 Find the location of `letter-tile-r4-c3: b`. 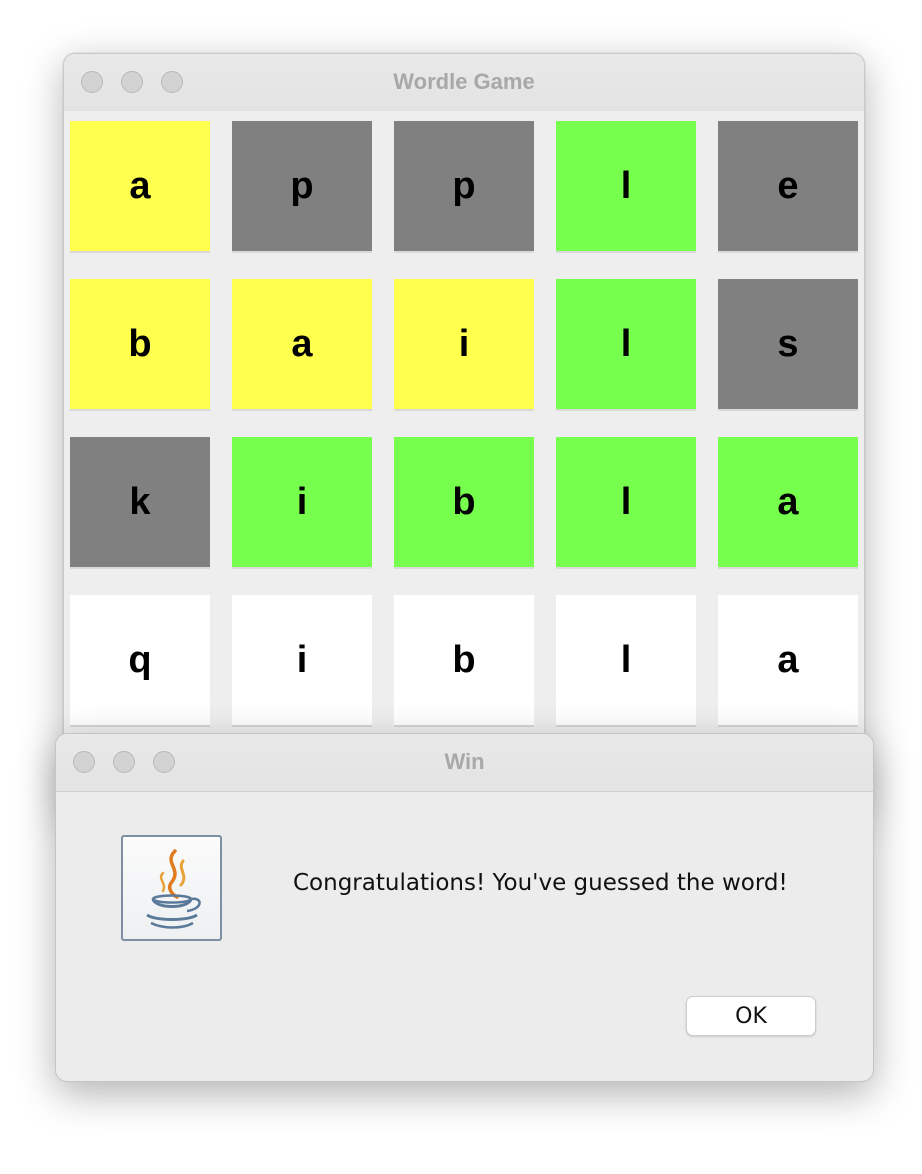

letter-tile-r4-c3: b is located at coordinates (464, 661).